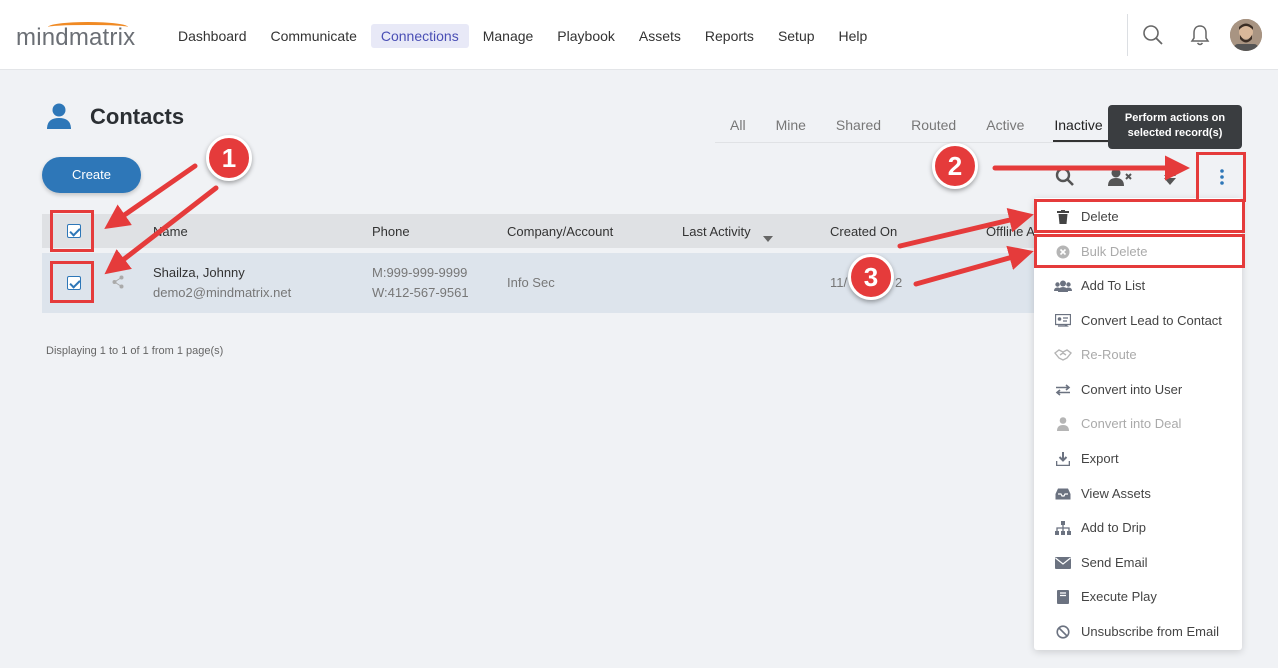 The image size is (1278, 668). Describe the element at coordinates (1138, 597) in the screenshot. I see `menu-execute-play: Execute Play` at that location.